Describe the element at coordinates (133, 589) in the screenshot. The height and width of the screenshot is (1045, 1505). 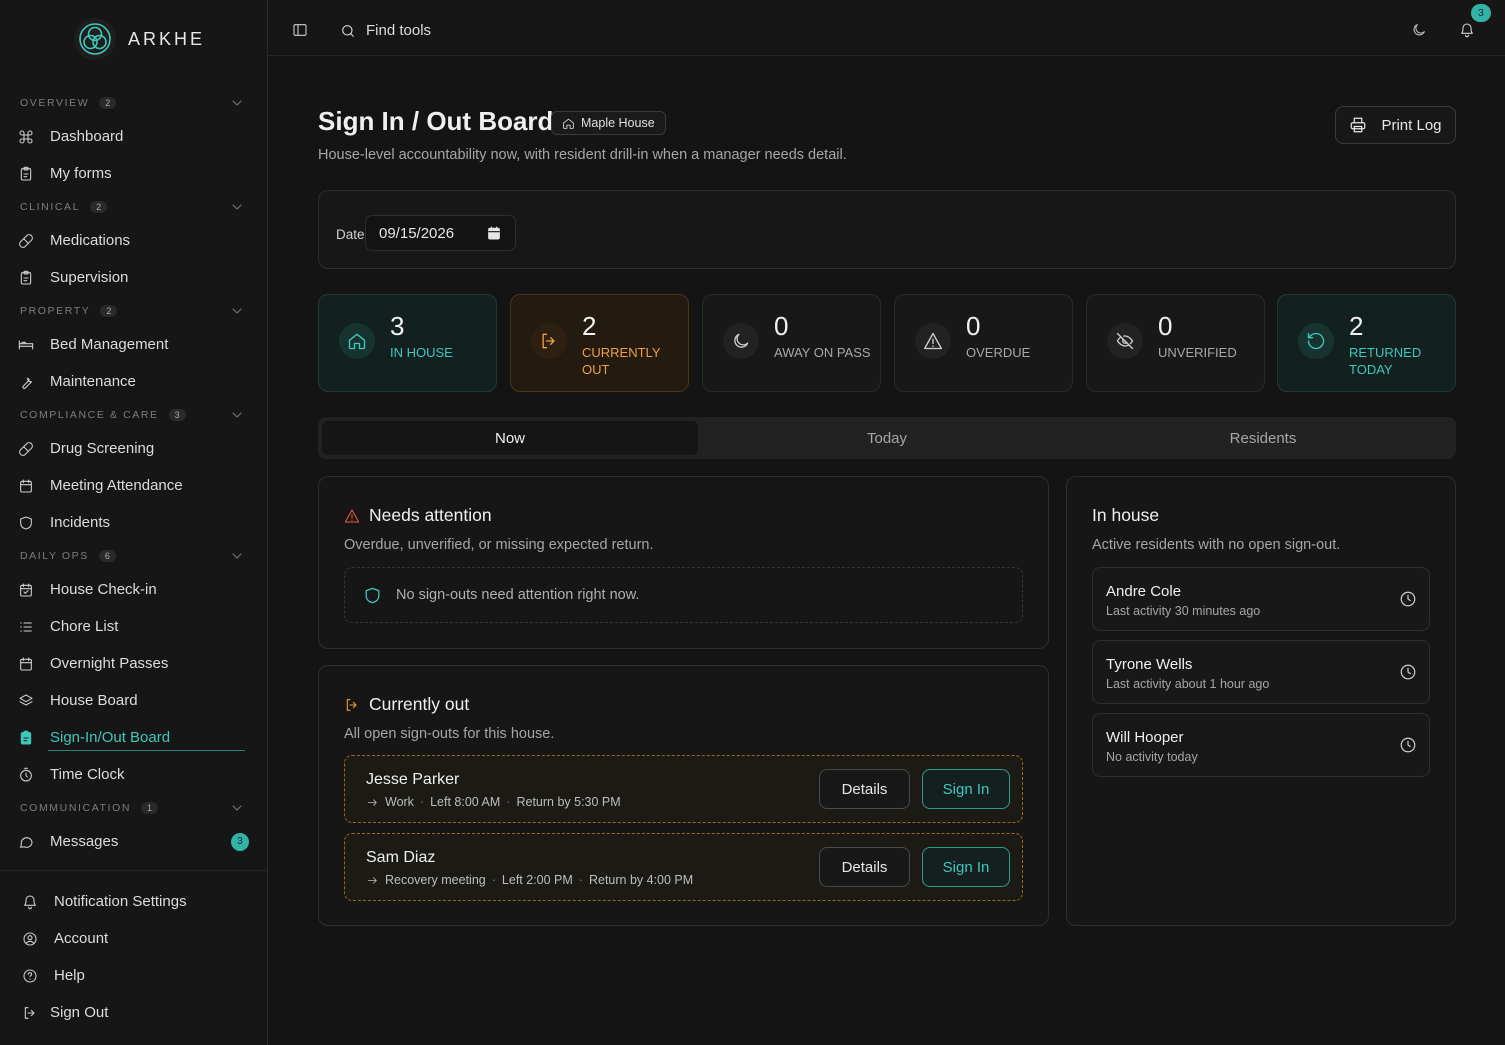
I see `sidebar-item-house-check-in: House Check-in` at that location.